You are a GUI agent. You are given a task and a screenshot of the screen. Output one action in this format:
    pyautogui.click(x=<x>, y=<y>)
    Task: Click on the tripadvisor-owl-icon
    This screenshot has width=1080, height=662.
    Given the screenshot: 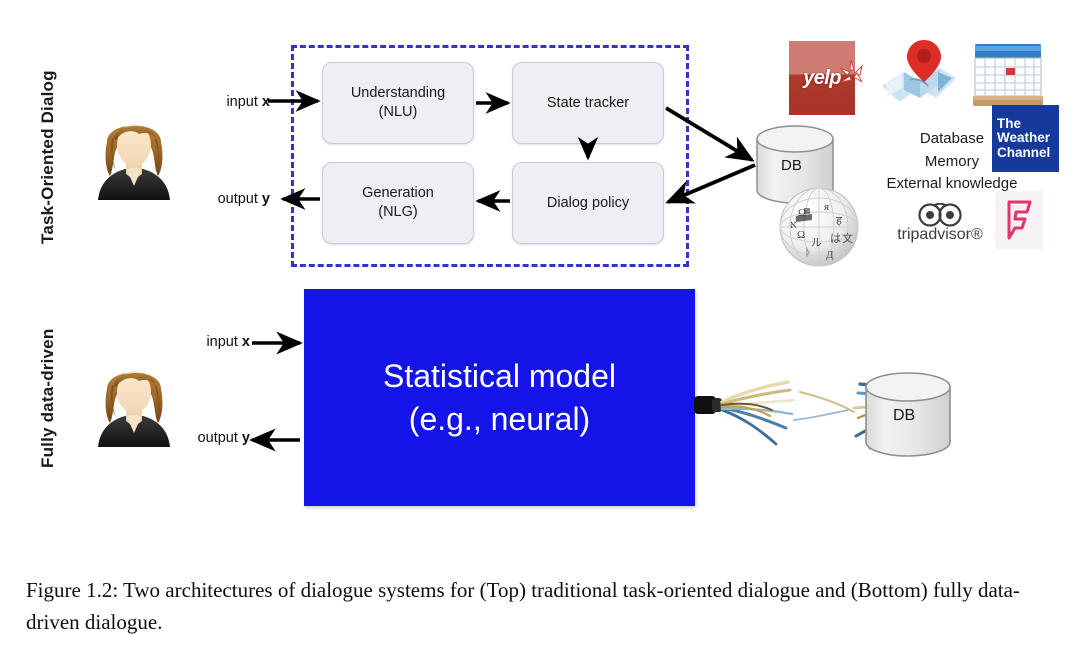 What is the action you would take?
    pyautogui.click(x=940, y=215)
    